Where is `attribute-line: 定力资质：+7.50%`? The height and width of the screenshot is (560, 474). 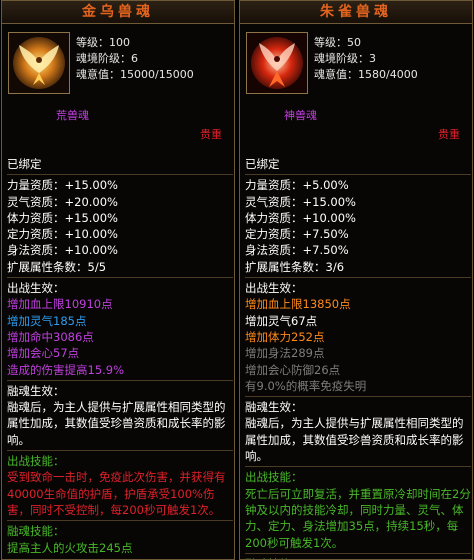
attribute-line: 定力资质：+7.50% is located at coordinates (297, 234).